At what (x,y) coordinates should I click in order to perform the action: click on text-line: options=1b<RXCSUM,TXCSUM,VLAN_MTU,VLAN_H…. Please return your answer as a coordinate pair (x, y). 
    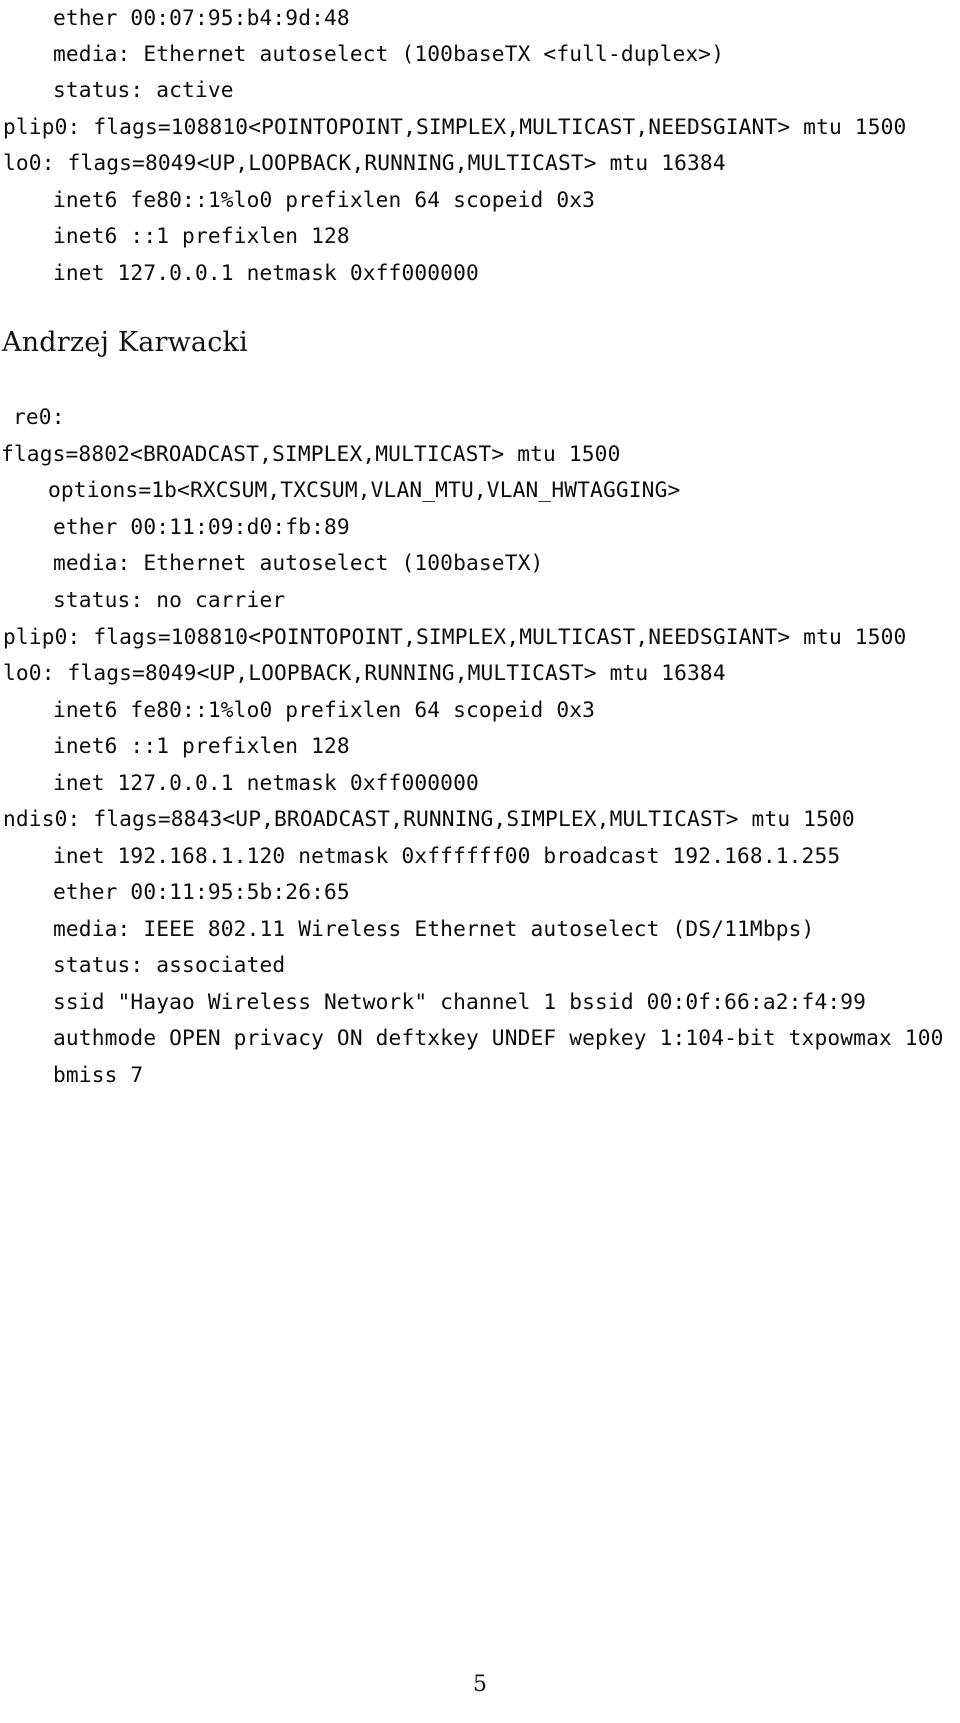
    Looking at the image, I should click on (364, 489).